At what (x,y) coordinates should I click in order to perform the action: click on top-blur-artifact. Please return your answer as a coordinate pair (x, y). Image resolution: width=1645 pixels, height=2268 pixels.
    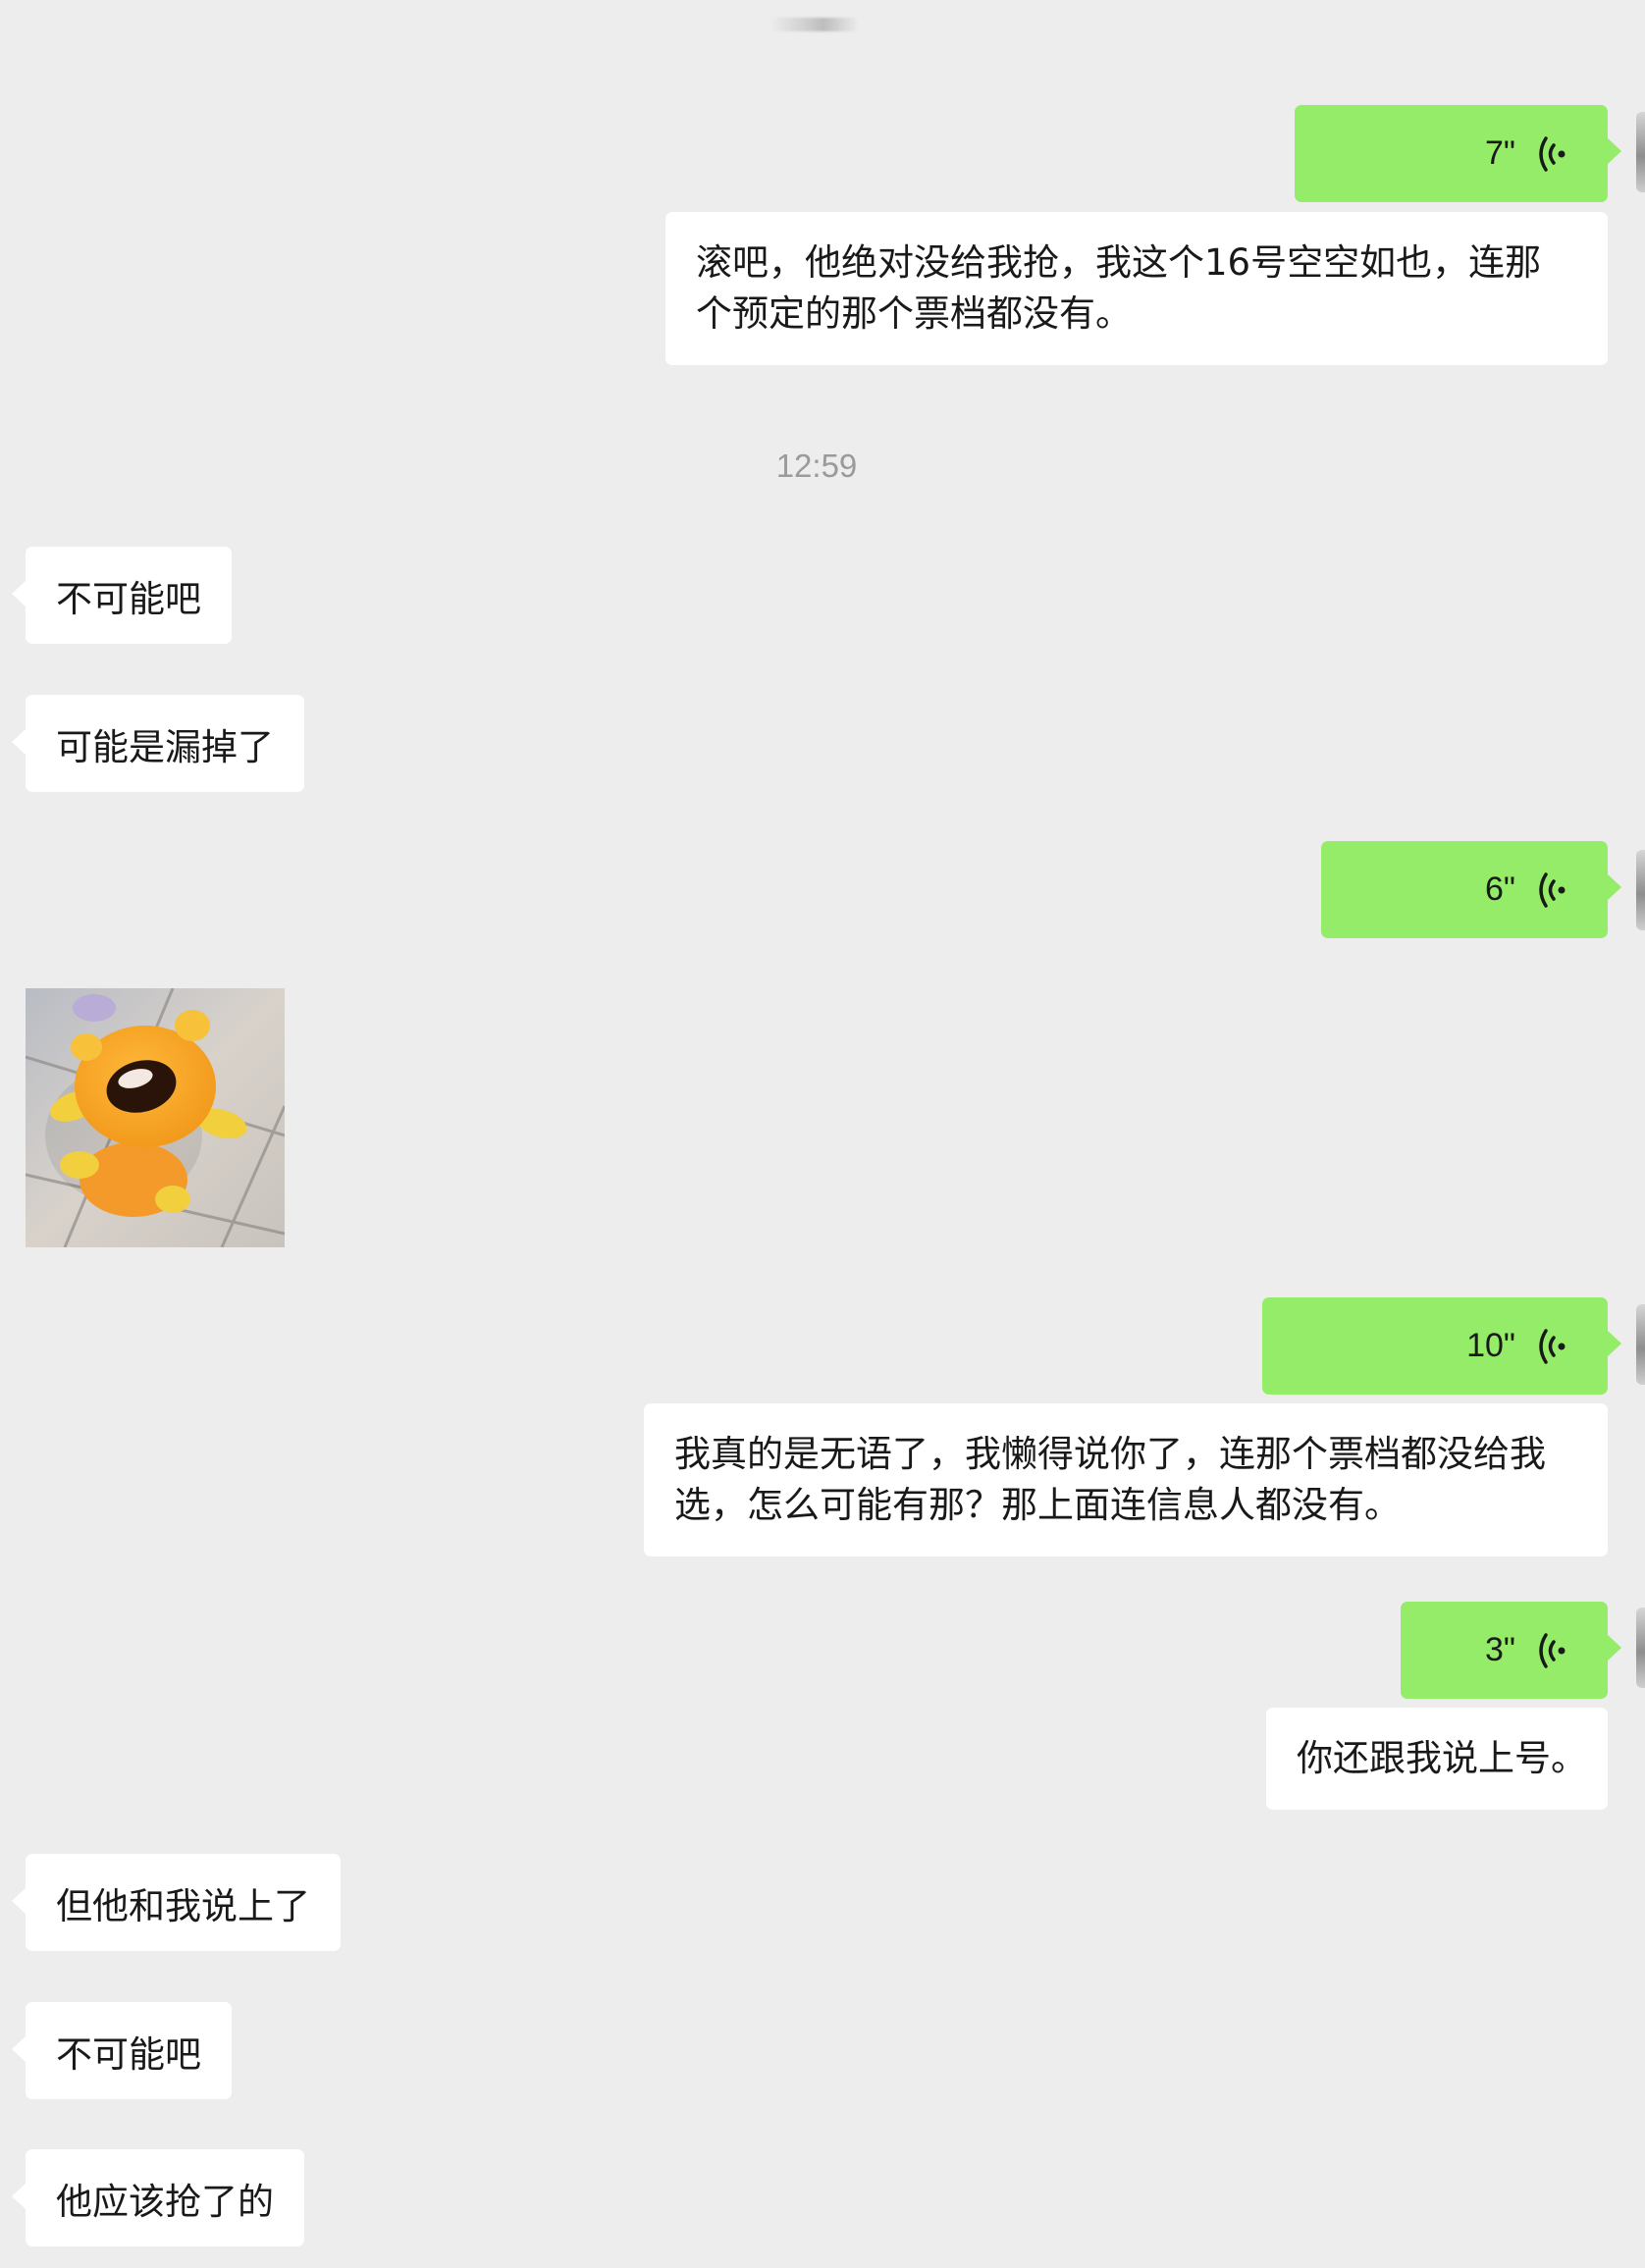
    Looking at the image, I should click on (815, 24).